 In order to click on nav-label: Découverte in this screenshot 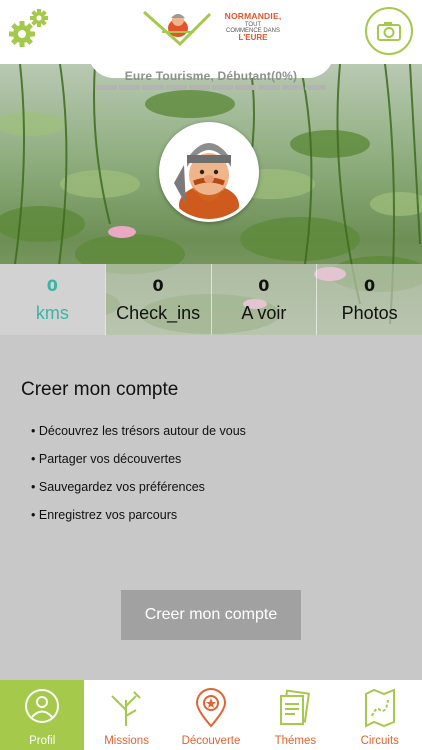, I will do `click(211, 741)`.